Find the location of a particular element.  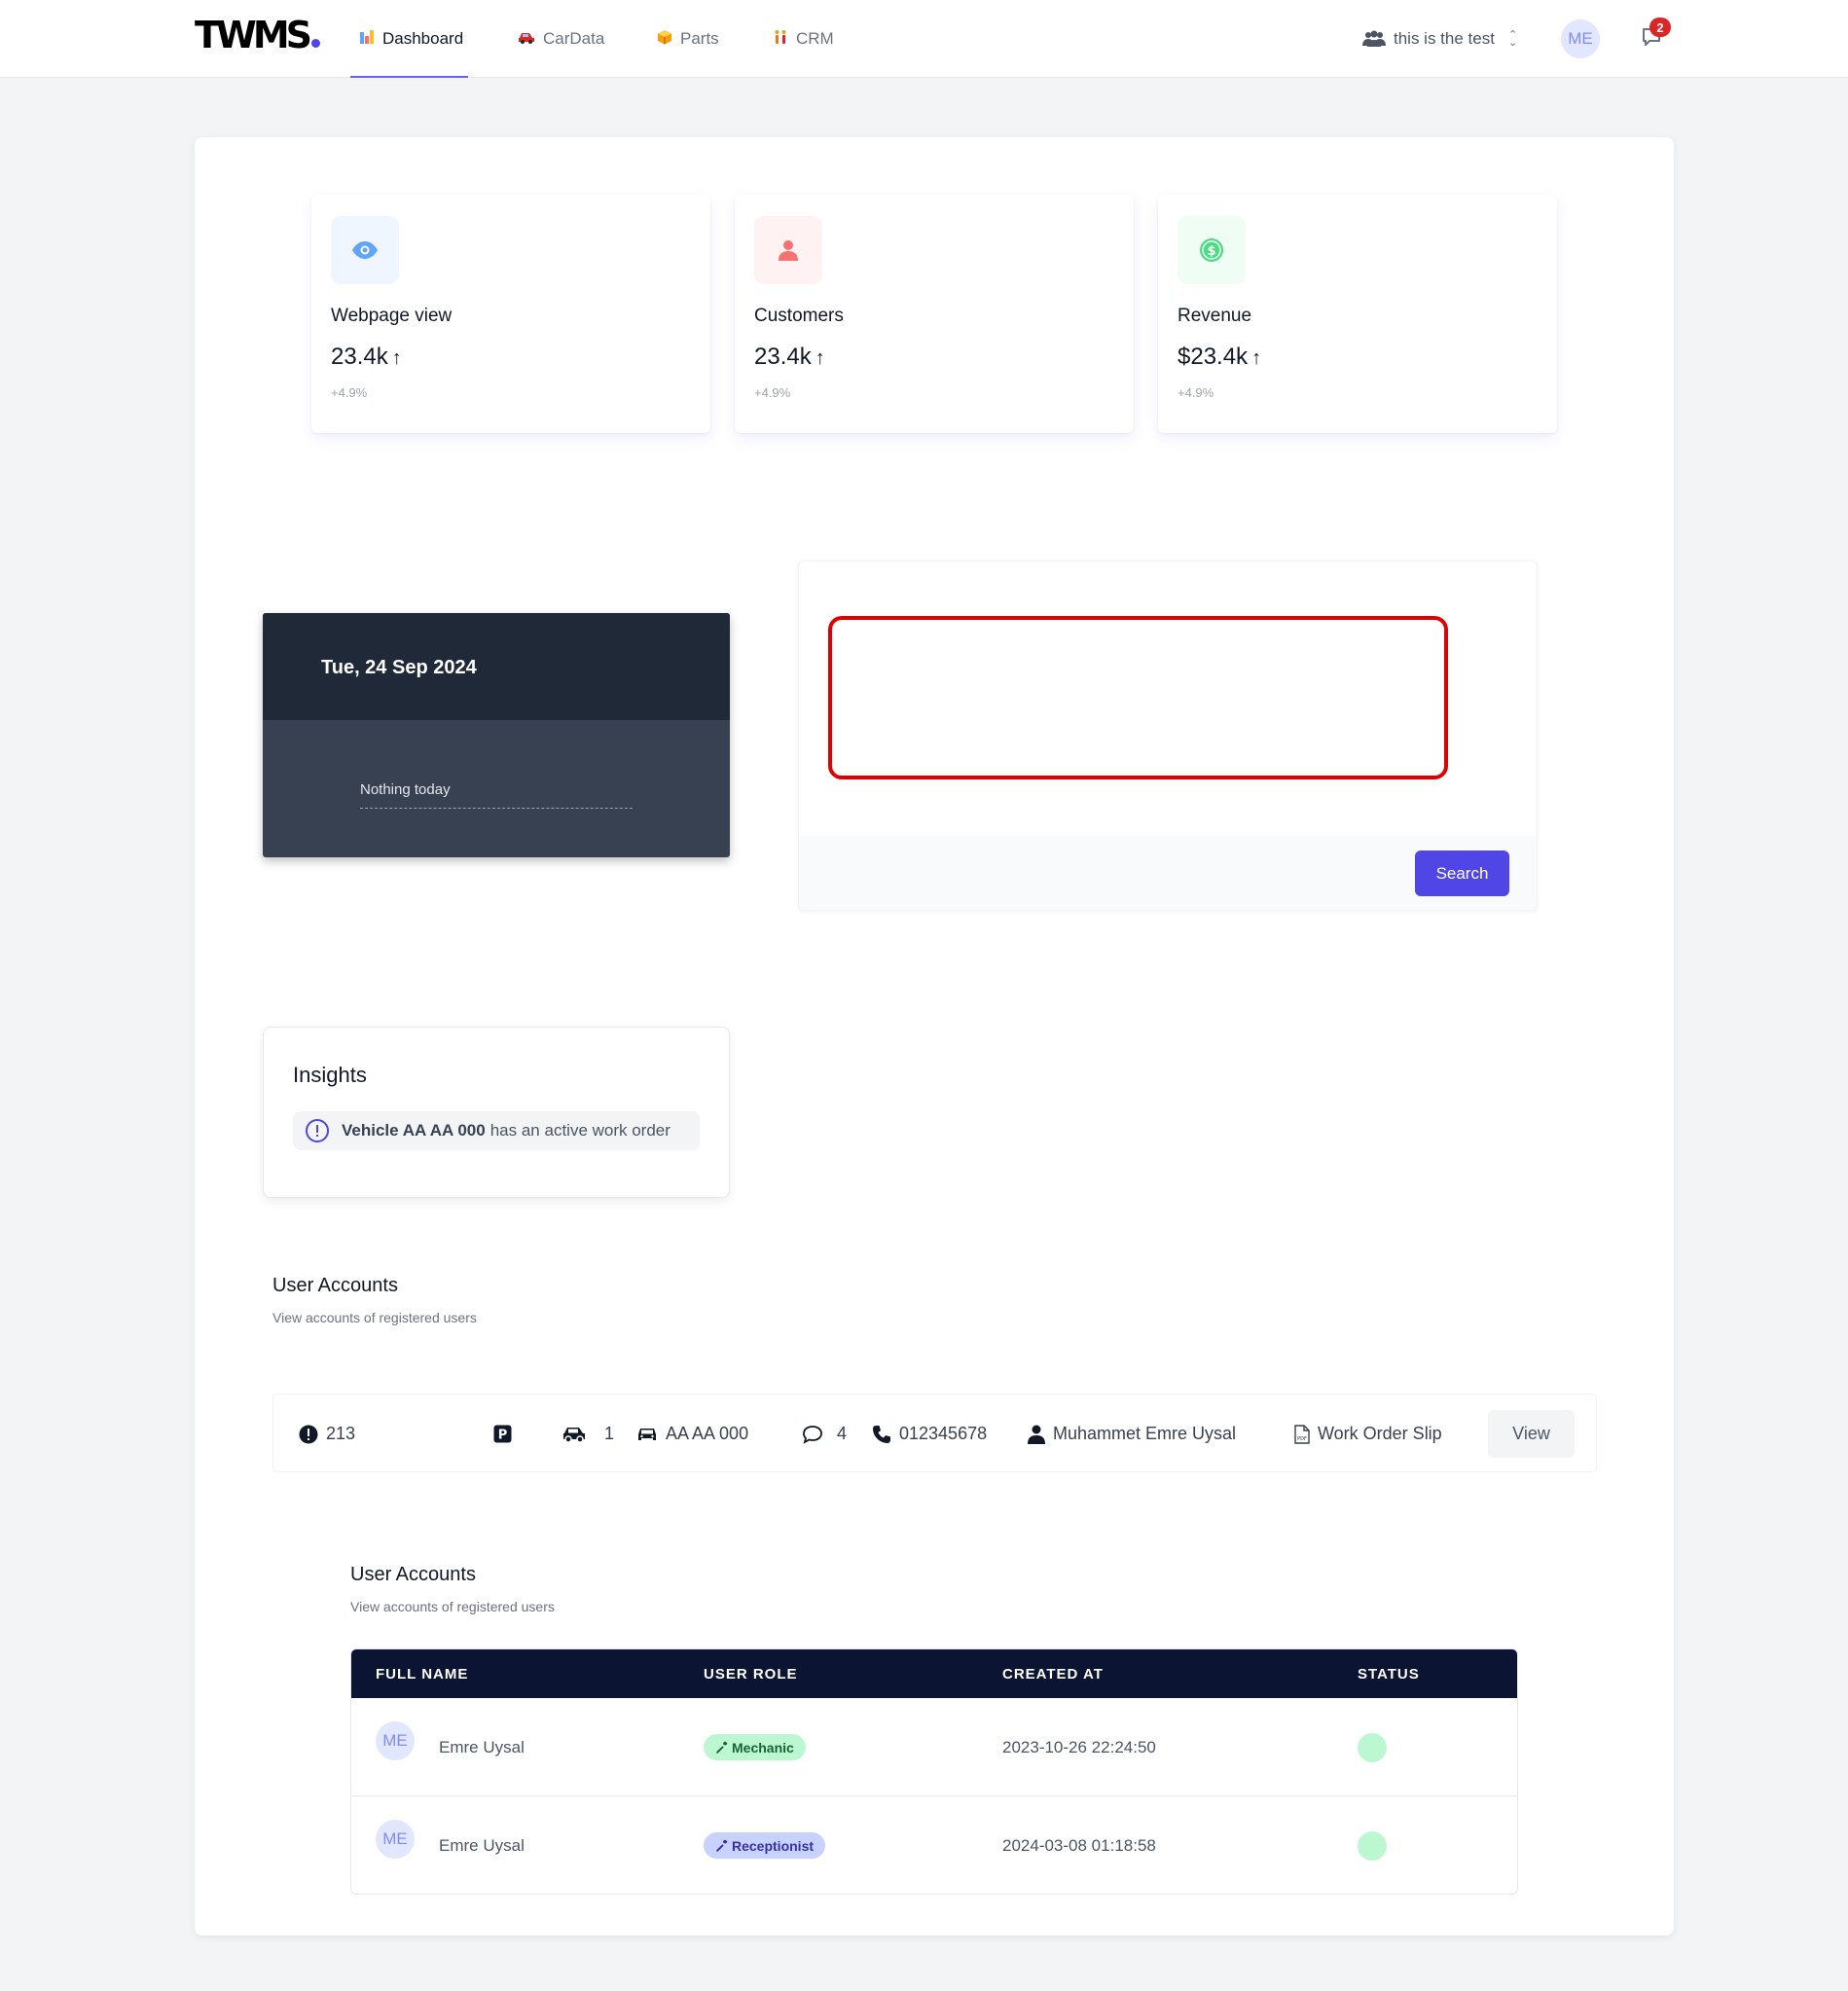

parking-icon: P is located at coordinates (507, 1434).